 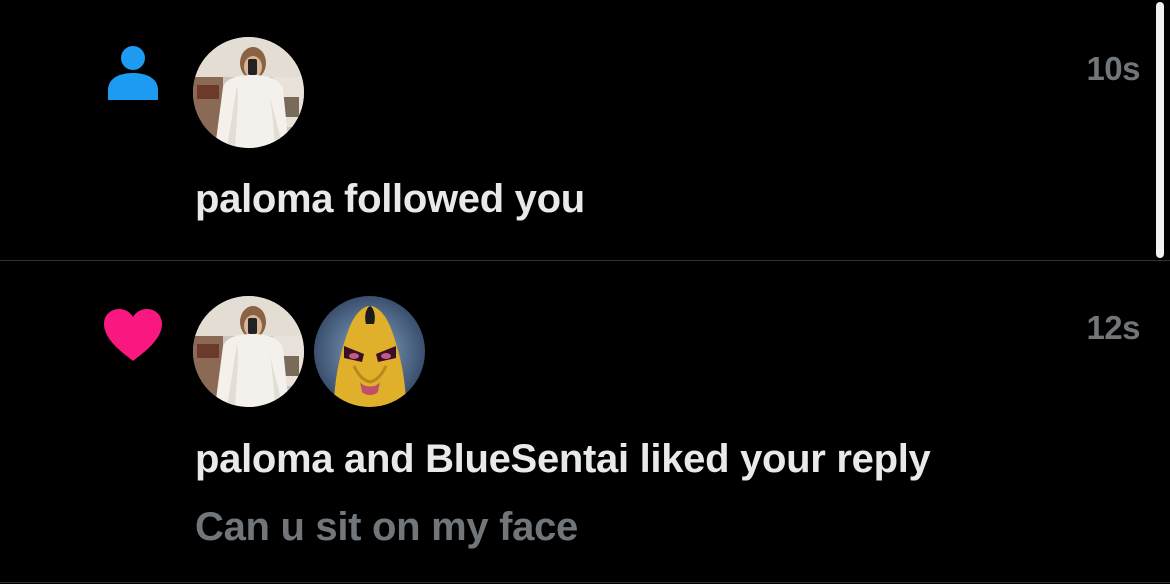 I want to click on scrollbar, so click(x=1160, y=130).